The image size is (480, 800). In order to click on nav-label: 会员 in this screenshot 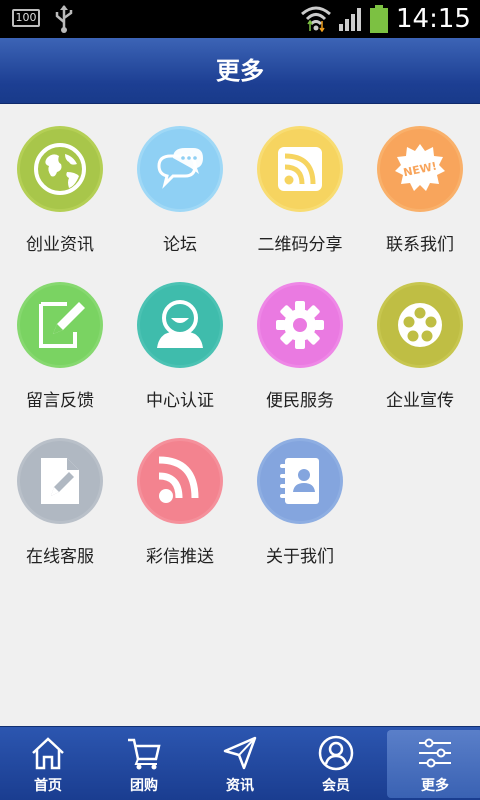, I will do `click(336, 786)`.